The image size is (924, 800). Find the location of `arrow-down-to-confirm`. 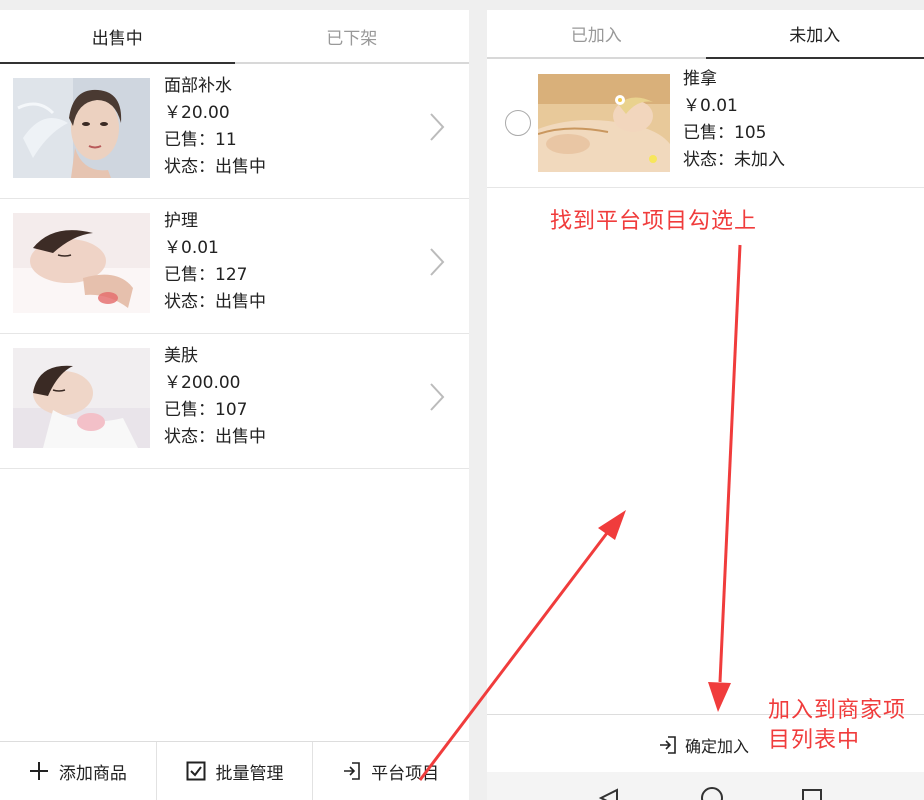

arrow-down-to-confirm is located at coordinates (725, 478).